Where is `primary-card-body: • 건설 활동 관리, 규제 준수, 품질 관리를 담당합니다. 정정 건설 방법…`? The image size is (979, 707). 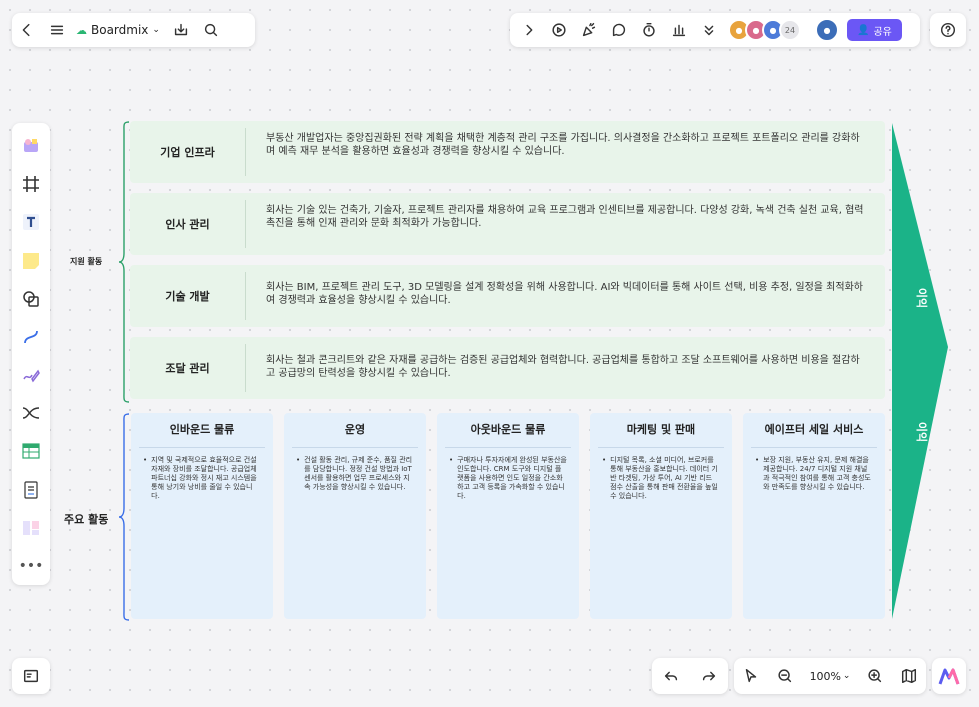
primary-card-body: • 건설 활동 관리, 규제 준수, 품질 관리를 담당합니다. 정정 건설 방법… is located at coordinates (355, 474).